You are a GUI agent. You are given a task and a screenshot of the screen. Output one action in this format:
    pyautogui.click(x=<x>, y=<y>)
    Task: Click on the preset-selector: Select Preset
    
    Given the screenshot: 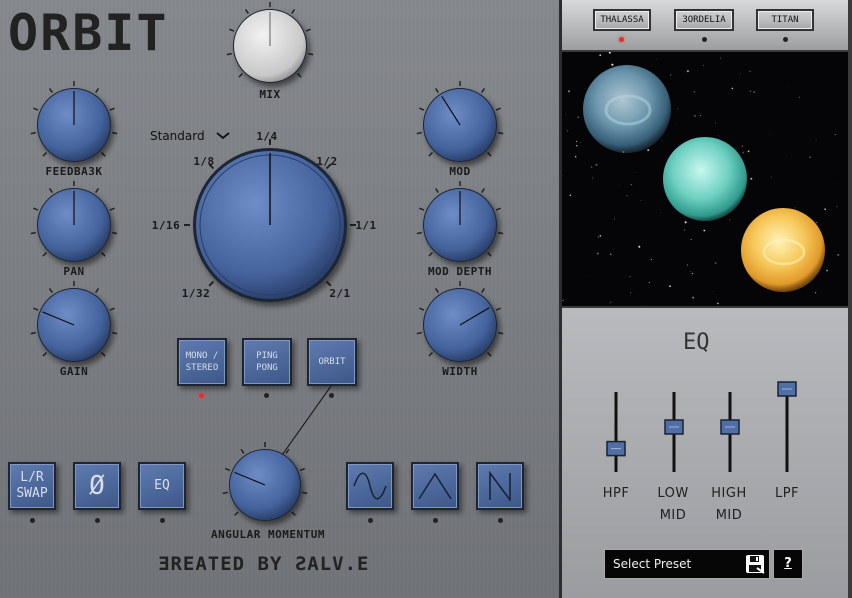 What is the action you would take?
    pyautogui.click(x=687, y=564)
    